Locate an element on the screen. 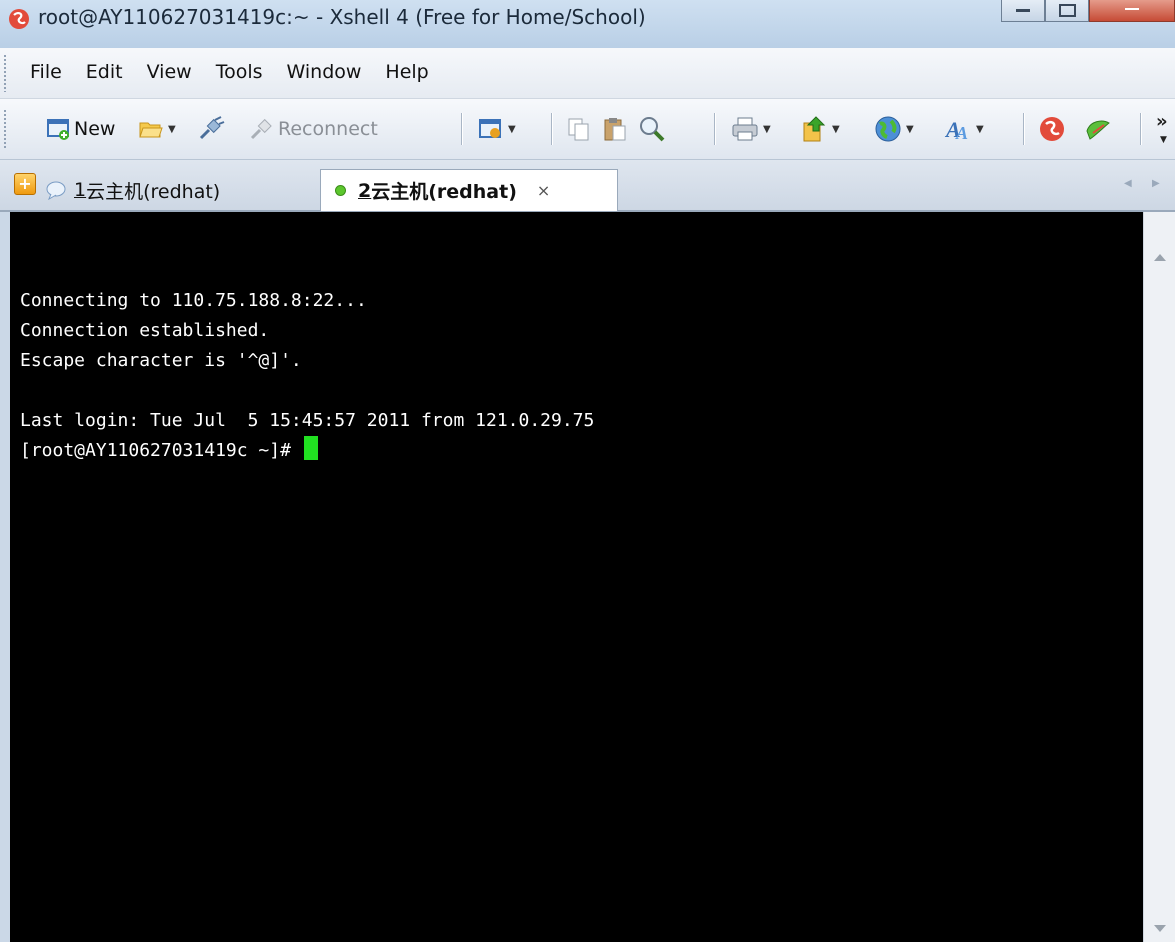 This screenshot has height=942, width=1175. magnifier-icon is located at coordinates (652, 129).